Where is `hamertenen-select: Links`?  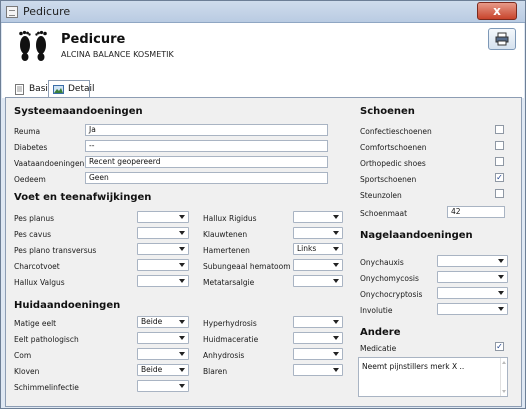 hamertenen-select: Links is located at coordinates (318, 249).